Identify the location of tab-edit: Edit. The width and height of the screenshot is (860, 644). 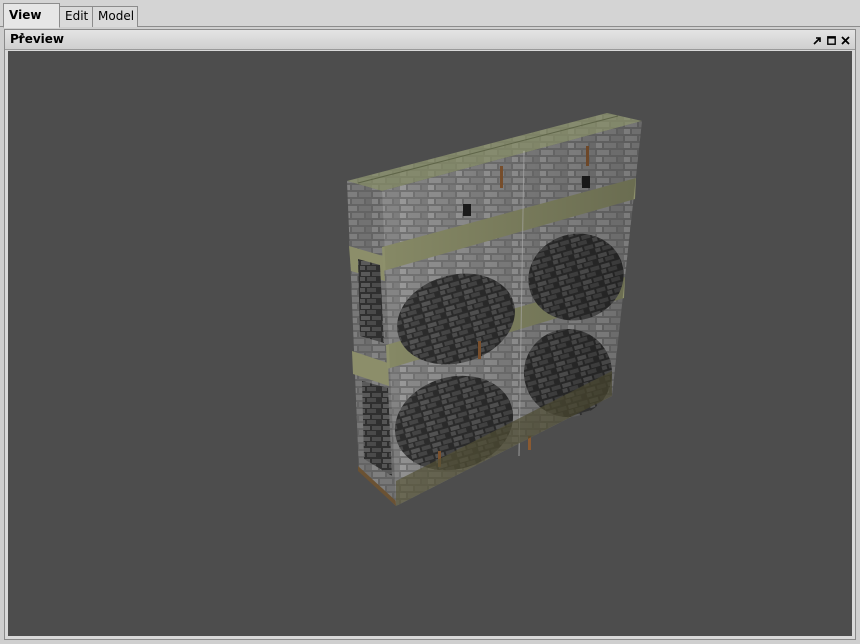
(76, 16).